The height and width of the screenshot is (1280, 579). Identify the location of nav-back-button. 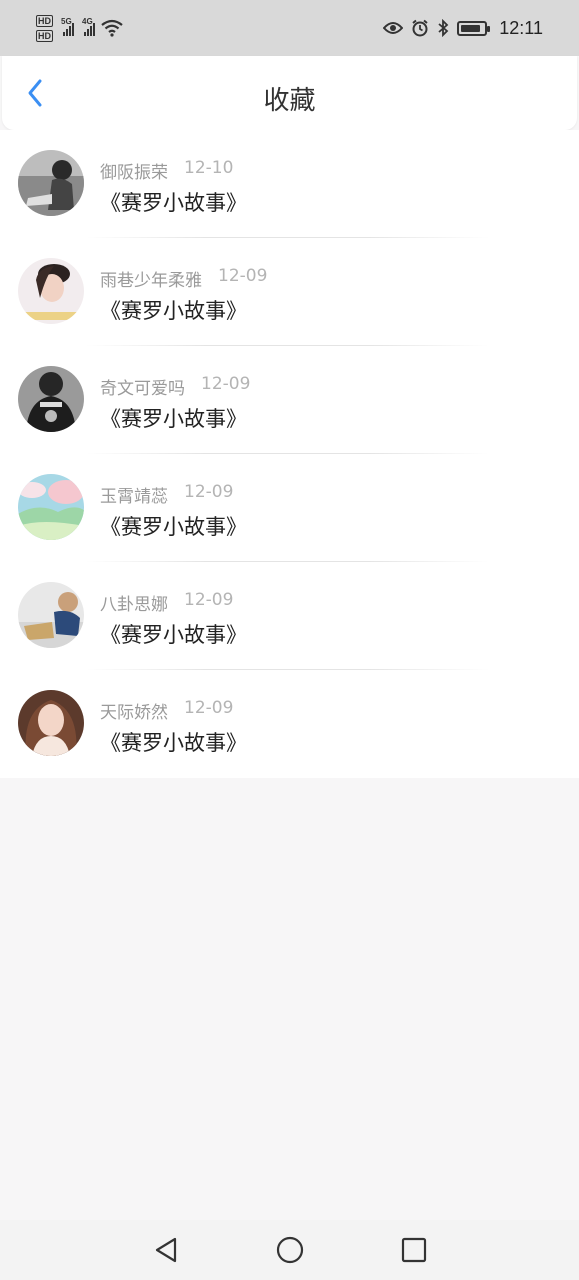
(166, 1250).